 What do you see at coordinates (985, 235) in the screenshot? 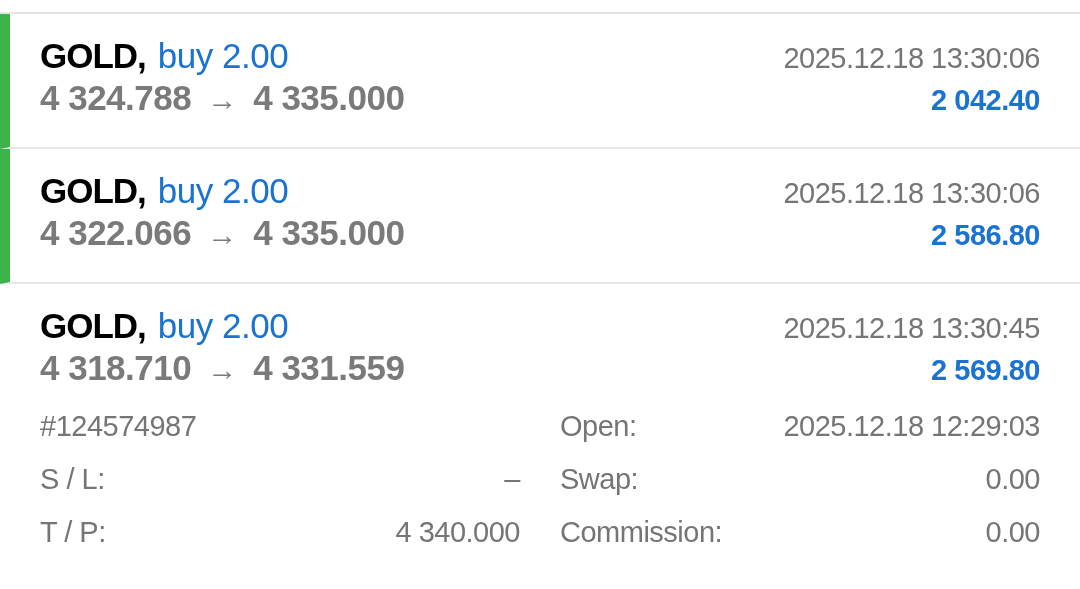
I see `profit-value: 2 586.80` at bounding box center [985, 235].